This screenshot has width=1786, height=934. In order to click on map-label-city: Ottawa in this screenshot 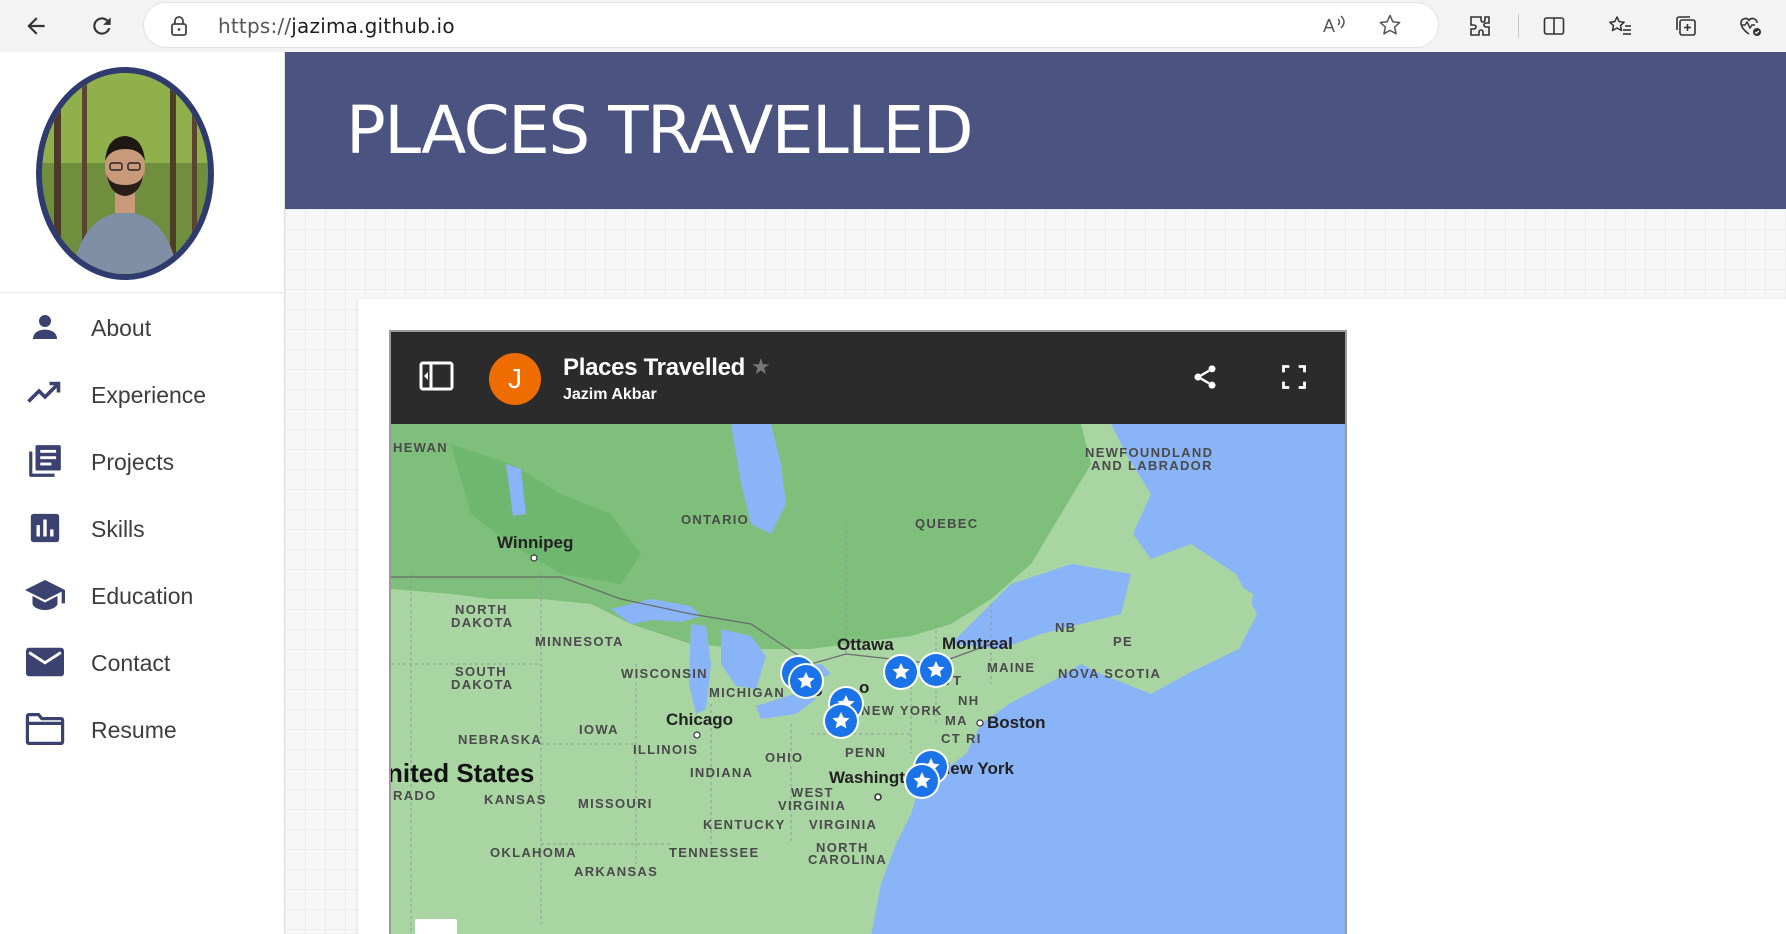, I will do `click(865, 644)`.